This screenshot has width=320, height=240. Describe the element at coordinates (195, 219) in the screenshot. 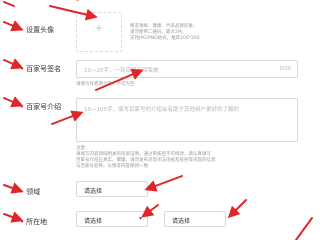

I see `city-select: 请选择` at that location.